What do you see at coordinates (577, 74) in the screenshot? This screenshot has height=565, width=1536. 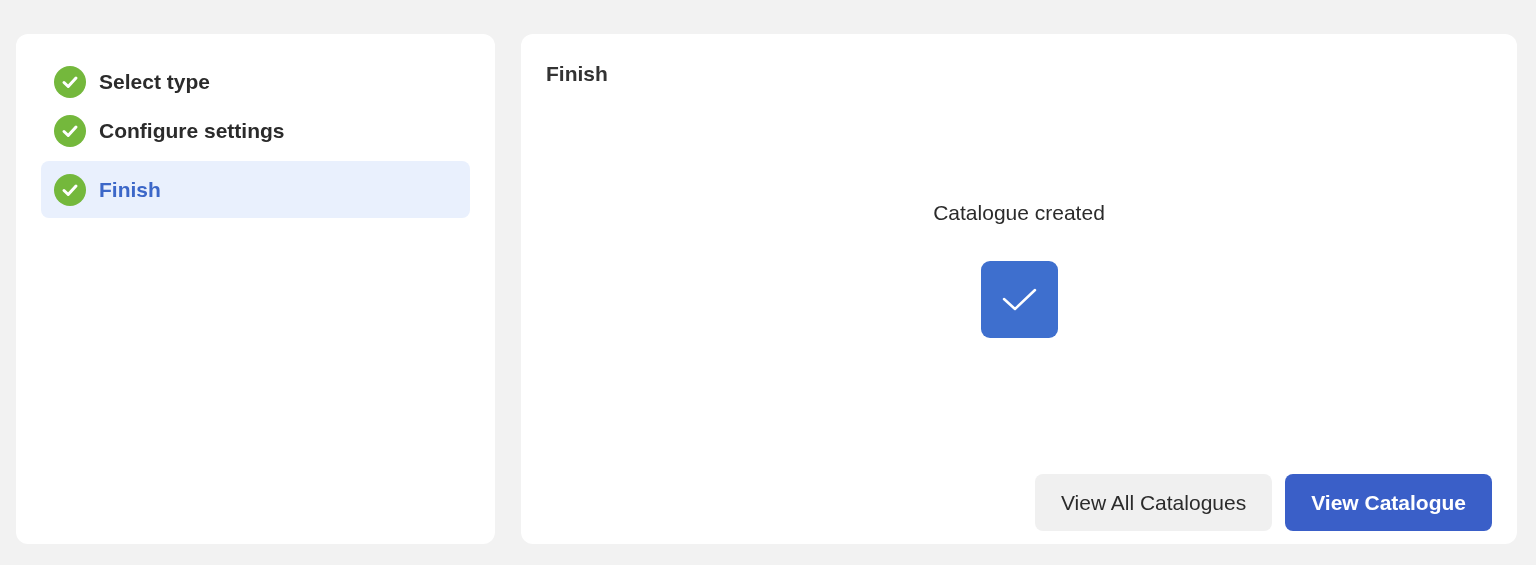 I see `panel-title: Finish` at bounding box center [577, 74].